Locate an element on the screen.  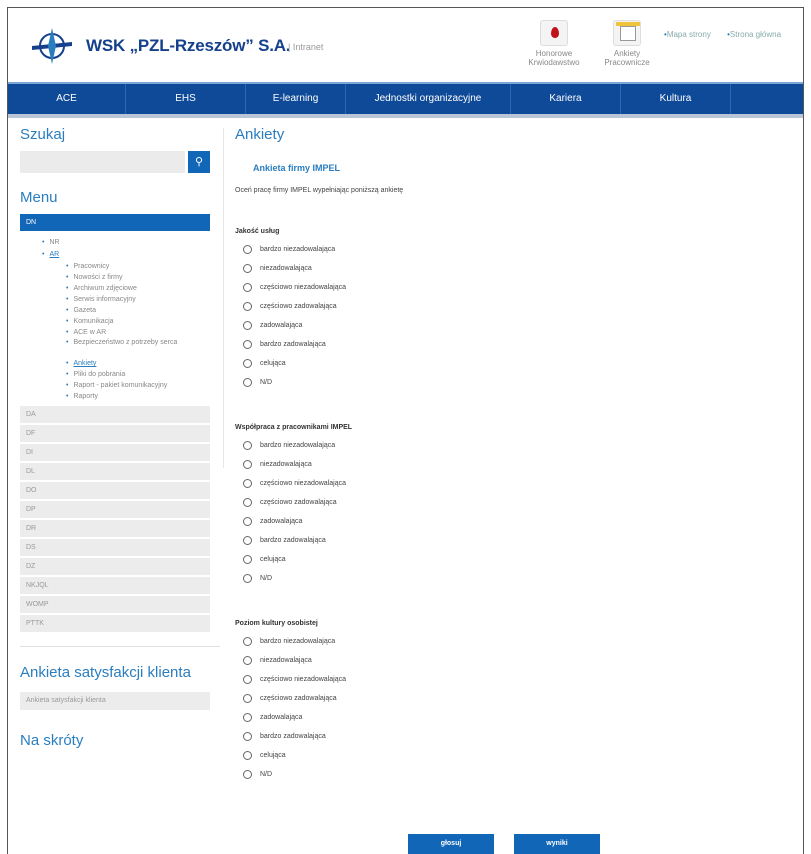
category-item: DA is located at coordinates (115, 414).